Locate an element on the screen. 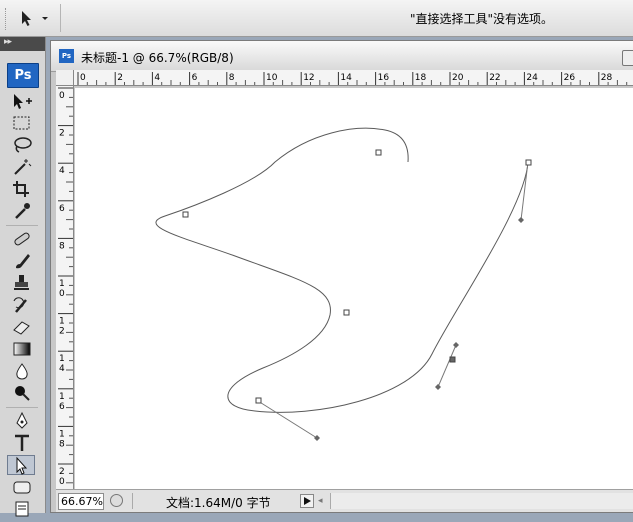  options-separator is located at coordinates (60, 18).